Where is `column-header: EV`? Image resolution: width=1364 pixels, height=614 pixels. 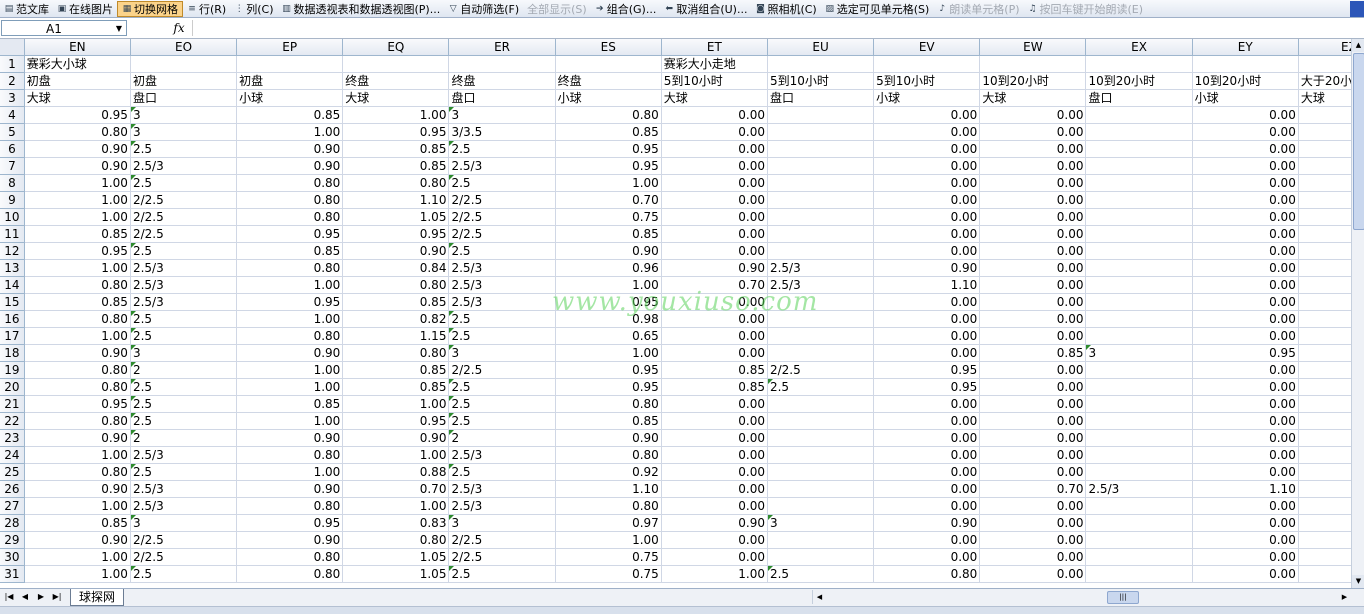 column-header: EV is located at coordinates (927, 47).